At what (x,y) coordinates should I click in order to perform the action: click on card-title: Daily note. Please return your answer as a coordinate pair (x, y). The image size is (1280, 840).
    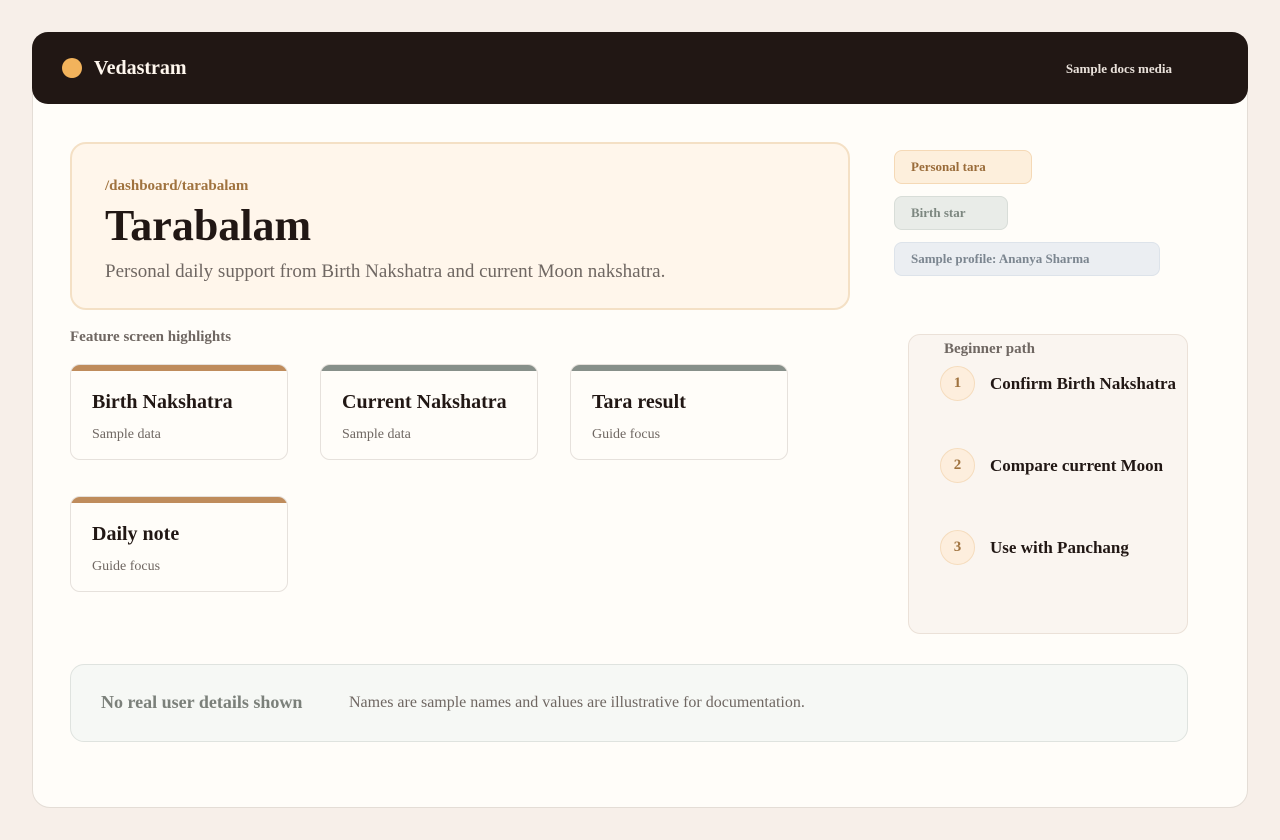
    Looking at the image, I should click on (136, 534).